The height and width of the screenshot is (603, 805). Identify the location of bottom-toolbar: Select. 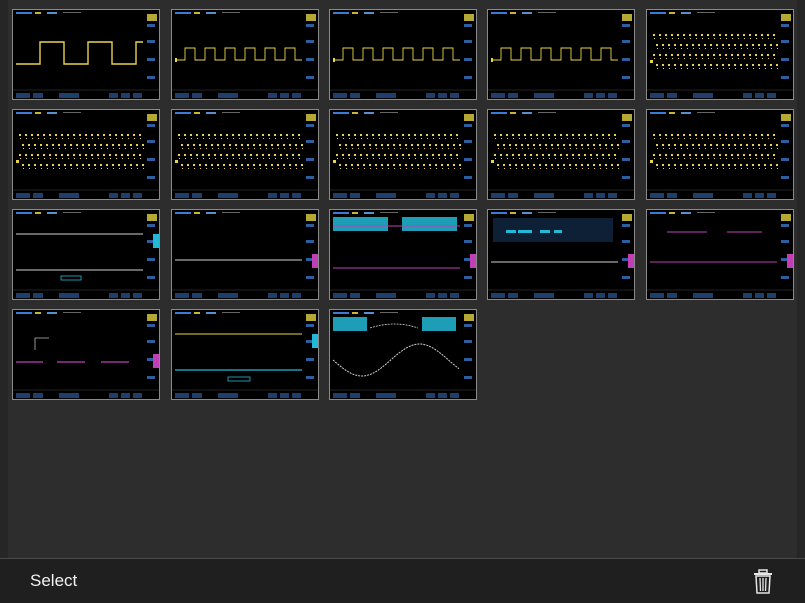
(402, 580).